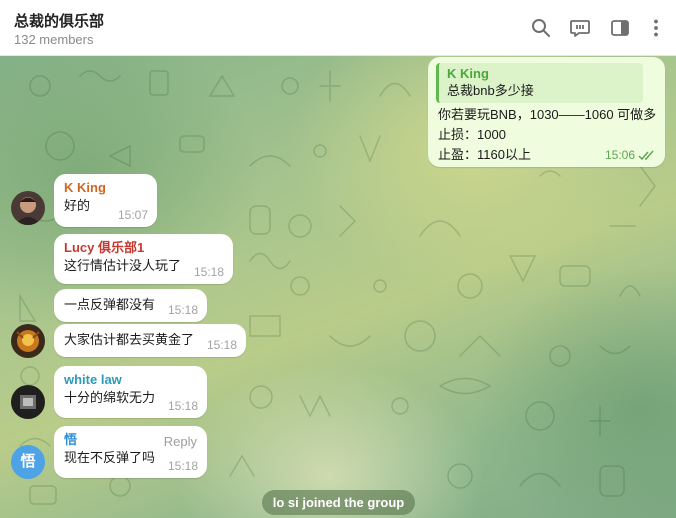 This screenshot has width=676, height=518. I want to click on search-icon, so click(541, 28).